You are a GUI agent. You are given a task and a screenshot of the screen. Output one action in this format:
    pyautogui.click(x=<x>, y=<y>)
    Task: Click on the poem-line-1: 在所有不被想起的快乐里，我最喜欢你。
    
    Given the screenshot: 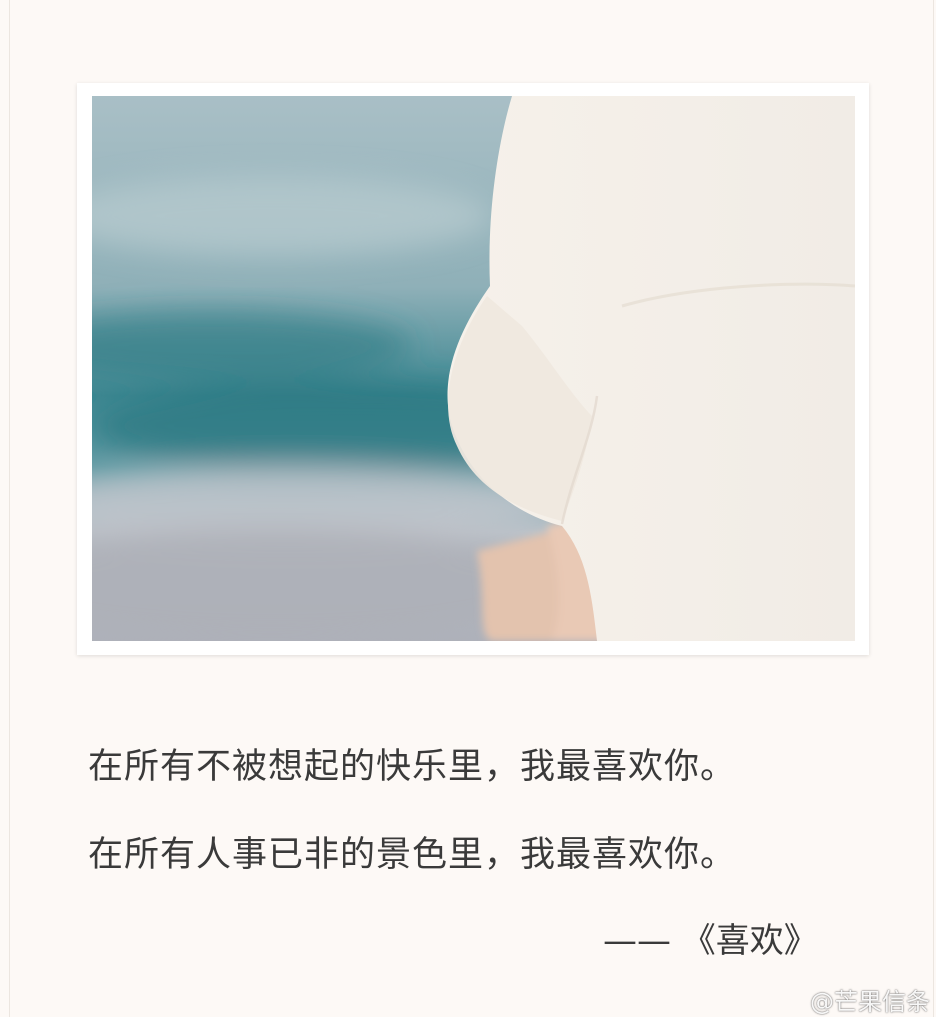 What is the action you would take?
    pyautogui.click(x=412, y=767)
    